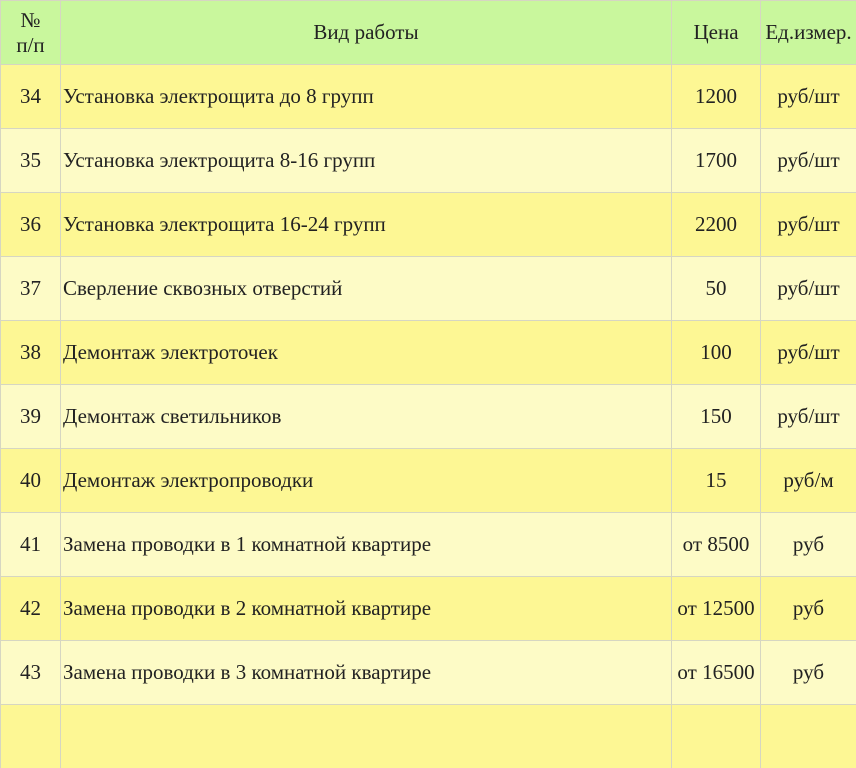 This screenshot has width=856, height=768. I want to click on row-number: 38, so click(30, 352).